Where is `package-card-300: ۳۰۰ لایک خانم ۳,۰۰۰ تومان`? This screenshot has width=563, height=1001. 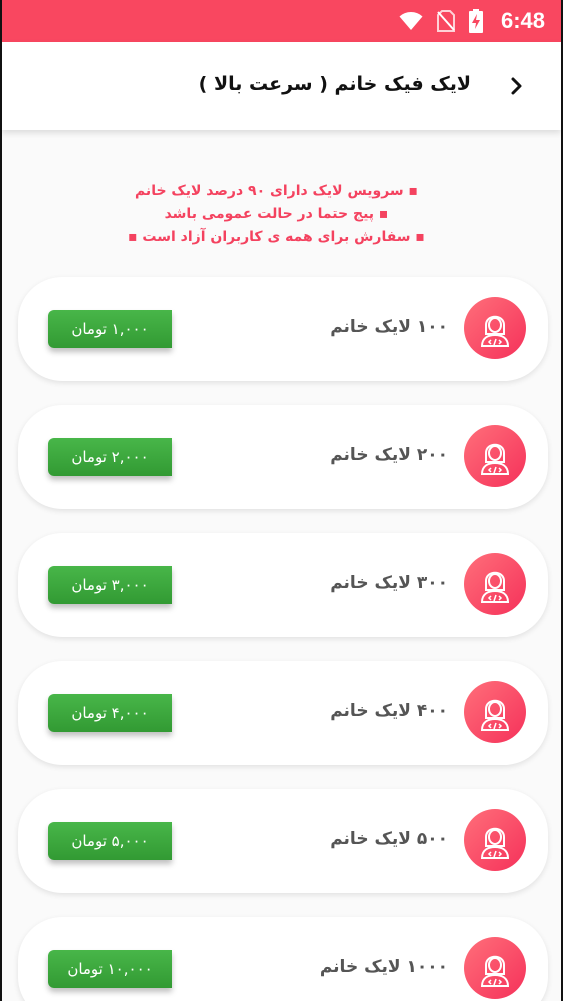 package-card-300: ۳۰۰ لایک خانم ۳,۰۰۰ تومان is located at coordinates (283, 585).